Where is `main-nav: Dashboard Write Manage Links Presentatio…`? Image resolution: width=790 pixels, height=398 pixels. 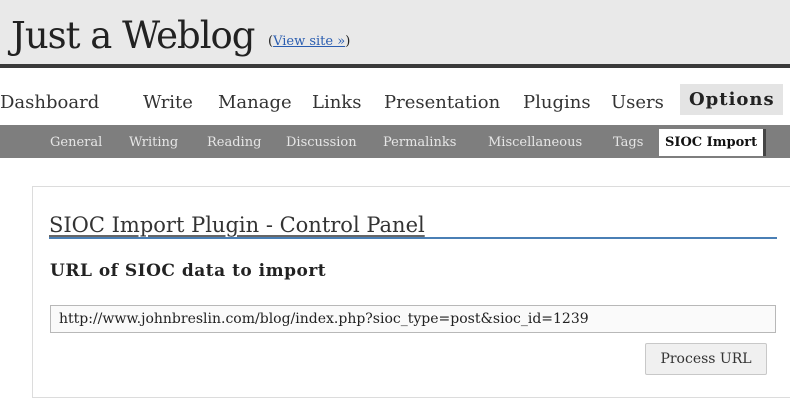 main-nav: Dashboard Write Manage Links Presentatio… is located at coordinates (395, 94).